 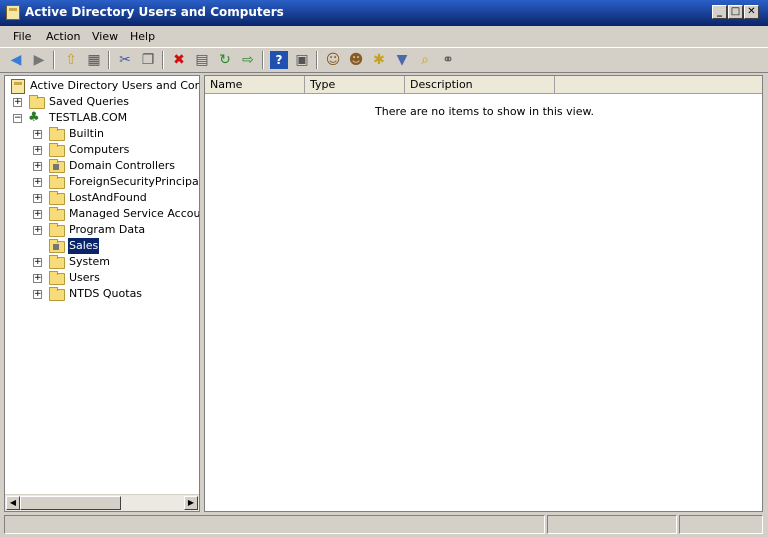 I want to click on window-title: Active Directory Users and Computers, so click(x=154, y=12).